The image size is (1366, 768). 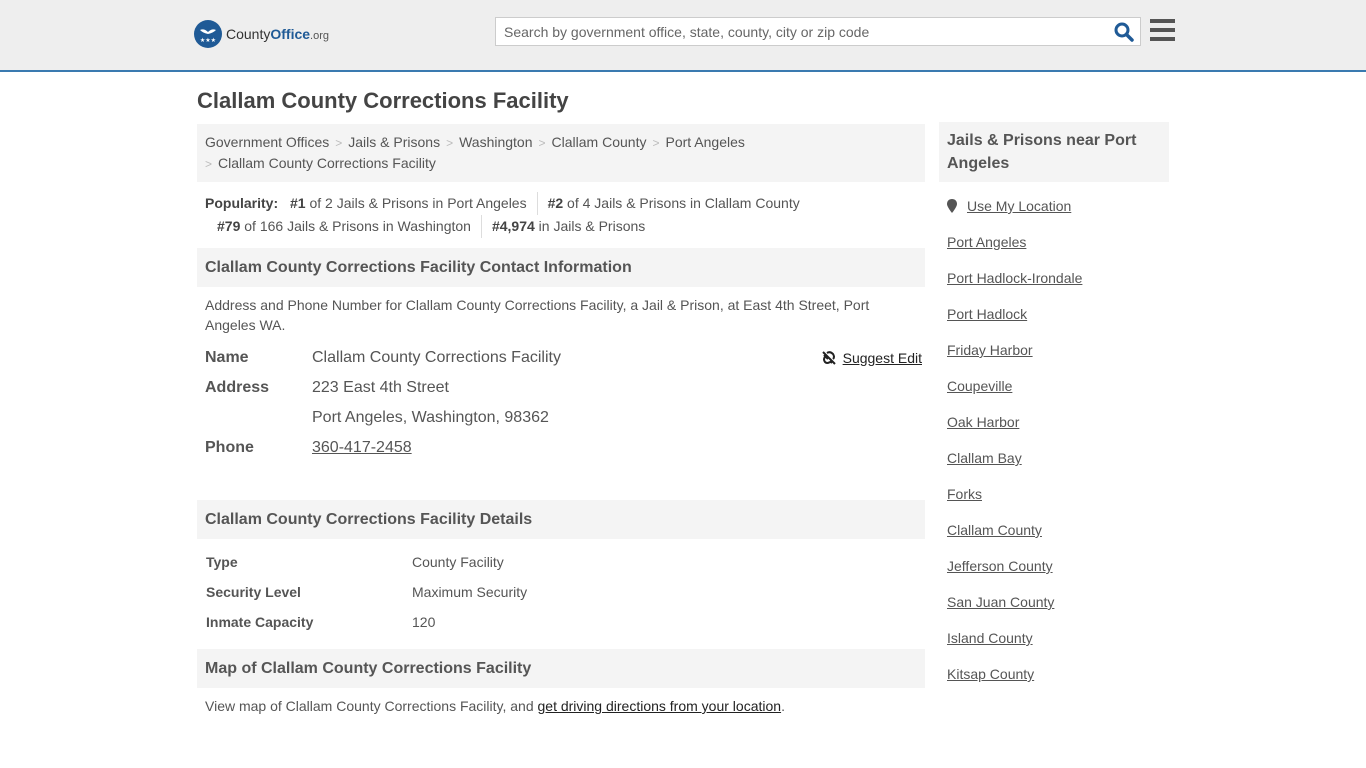 What do you see at coordinates (327, 163) in the screenshot?
I see `breadcrumb-current: Clallam County Corrections Facility` at bounding box center [327, 163].